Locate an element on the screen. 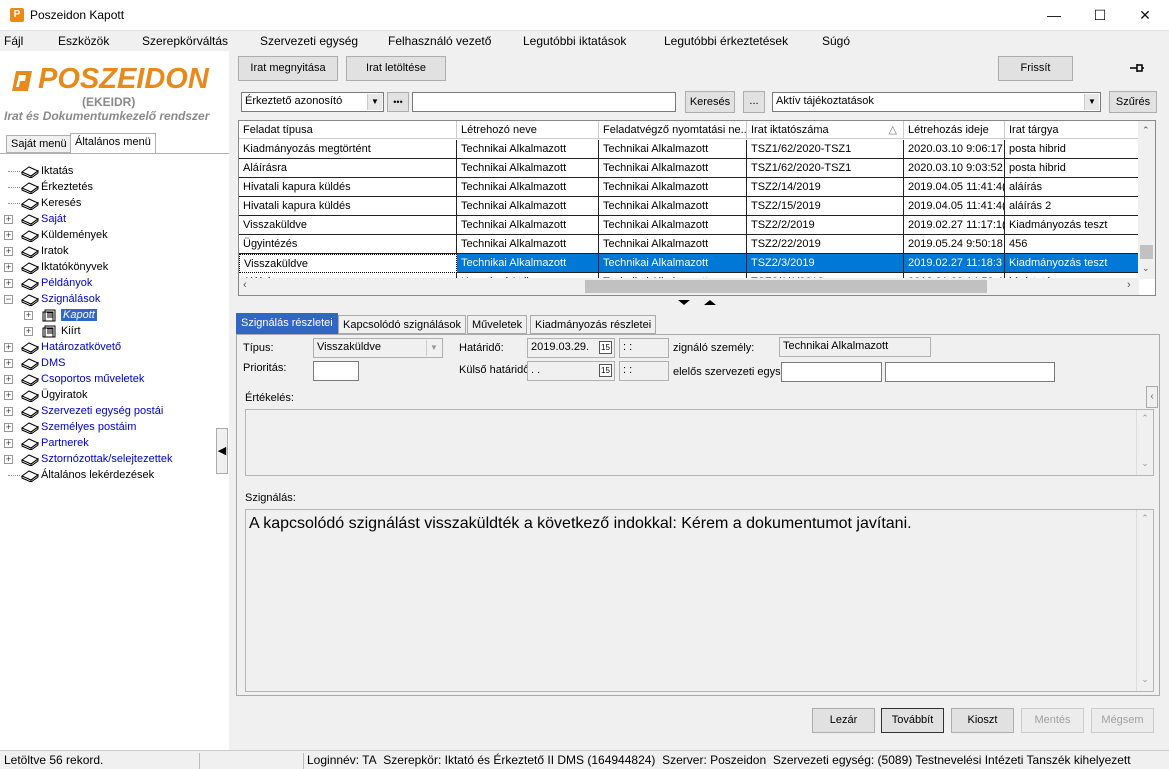  reg-number-cell: TSZ2/2/2019 is located at coordinates (825, 225).